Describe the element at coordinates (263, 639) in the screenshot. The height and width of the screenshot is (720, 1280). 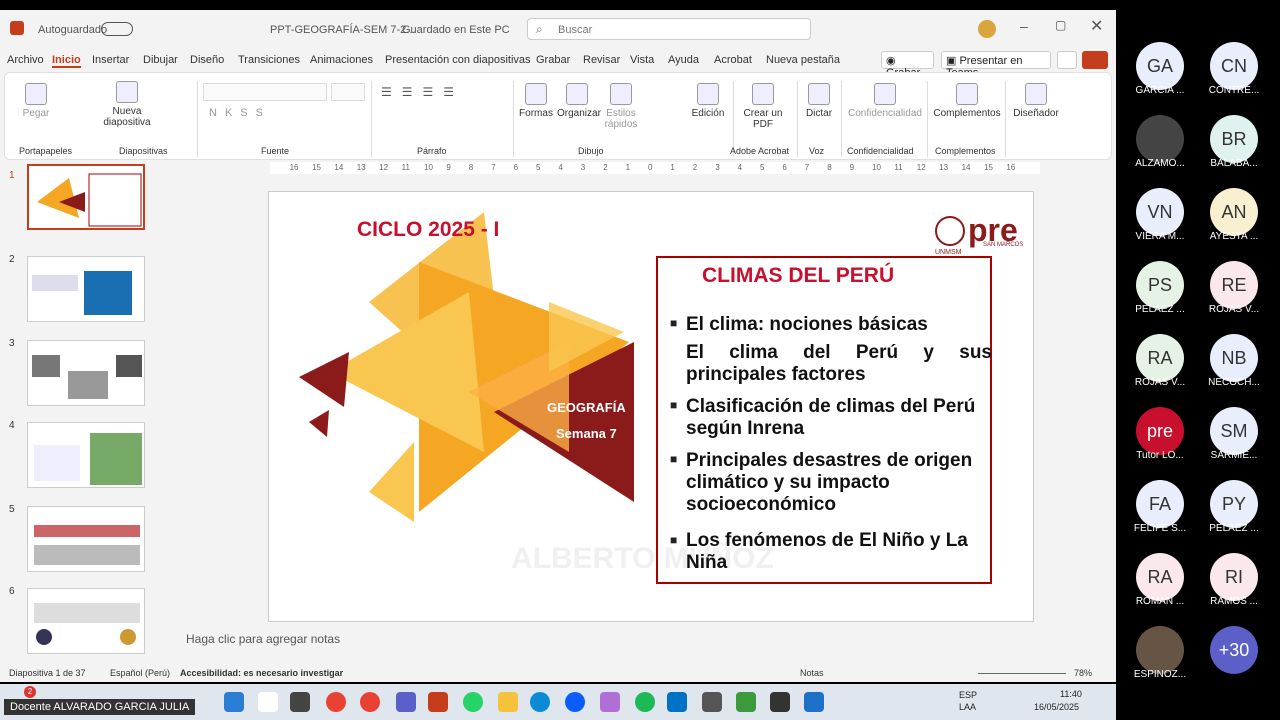
I see `notes-placeholder: Haga clic para agregar notas` at that location.